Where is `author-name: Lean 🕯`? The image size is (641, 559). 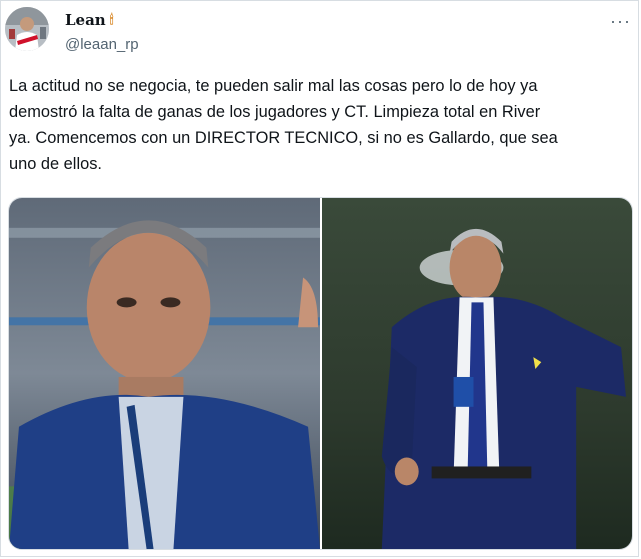 author-name: Lean 🕯 is located at coordinates (89, 20).